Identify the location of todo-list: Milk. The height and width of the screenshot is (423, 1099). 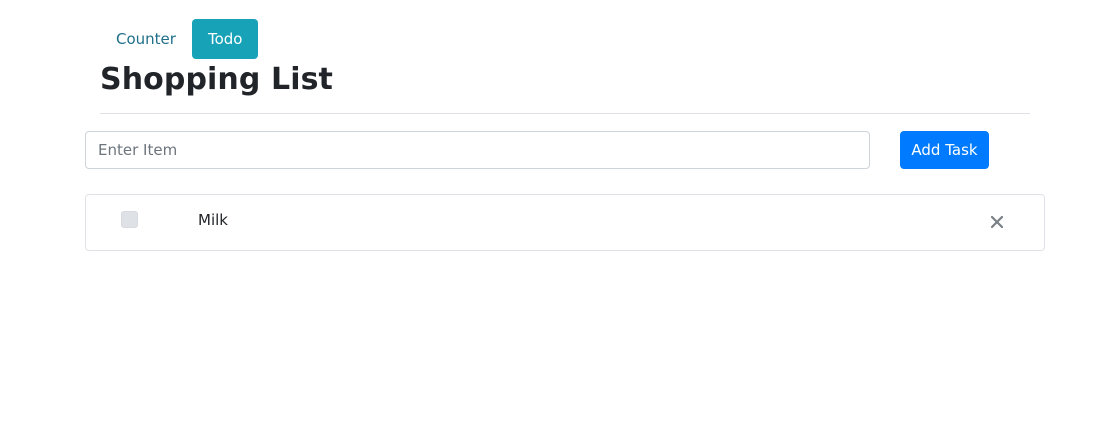
(565, 222).